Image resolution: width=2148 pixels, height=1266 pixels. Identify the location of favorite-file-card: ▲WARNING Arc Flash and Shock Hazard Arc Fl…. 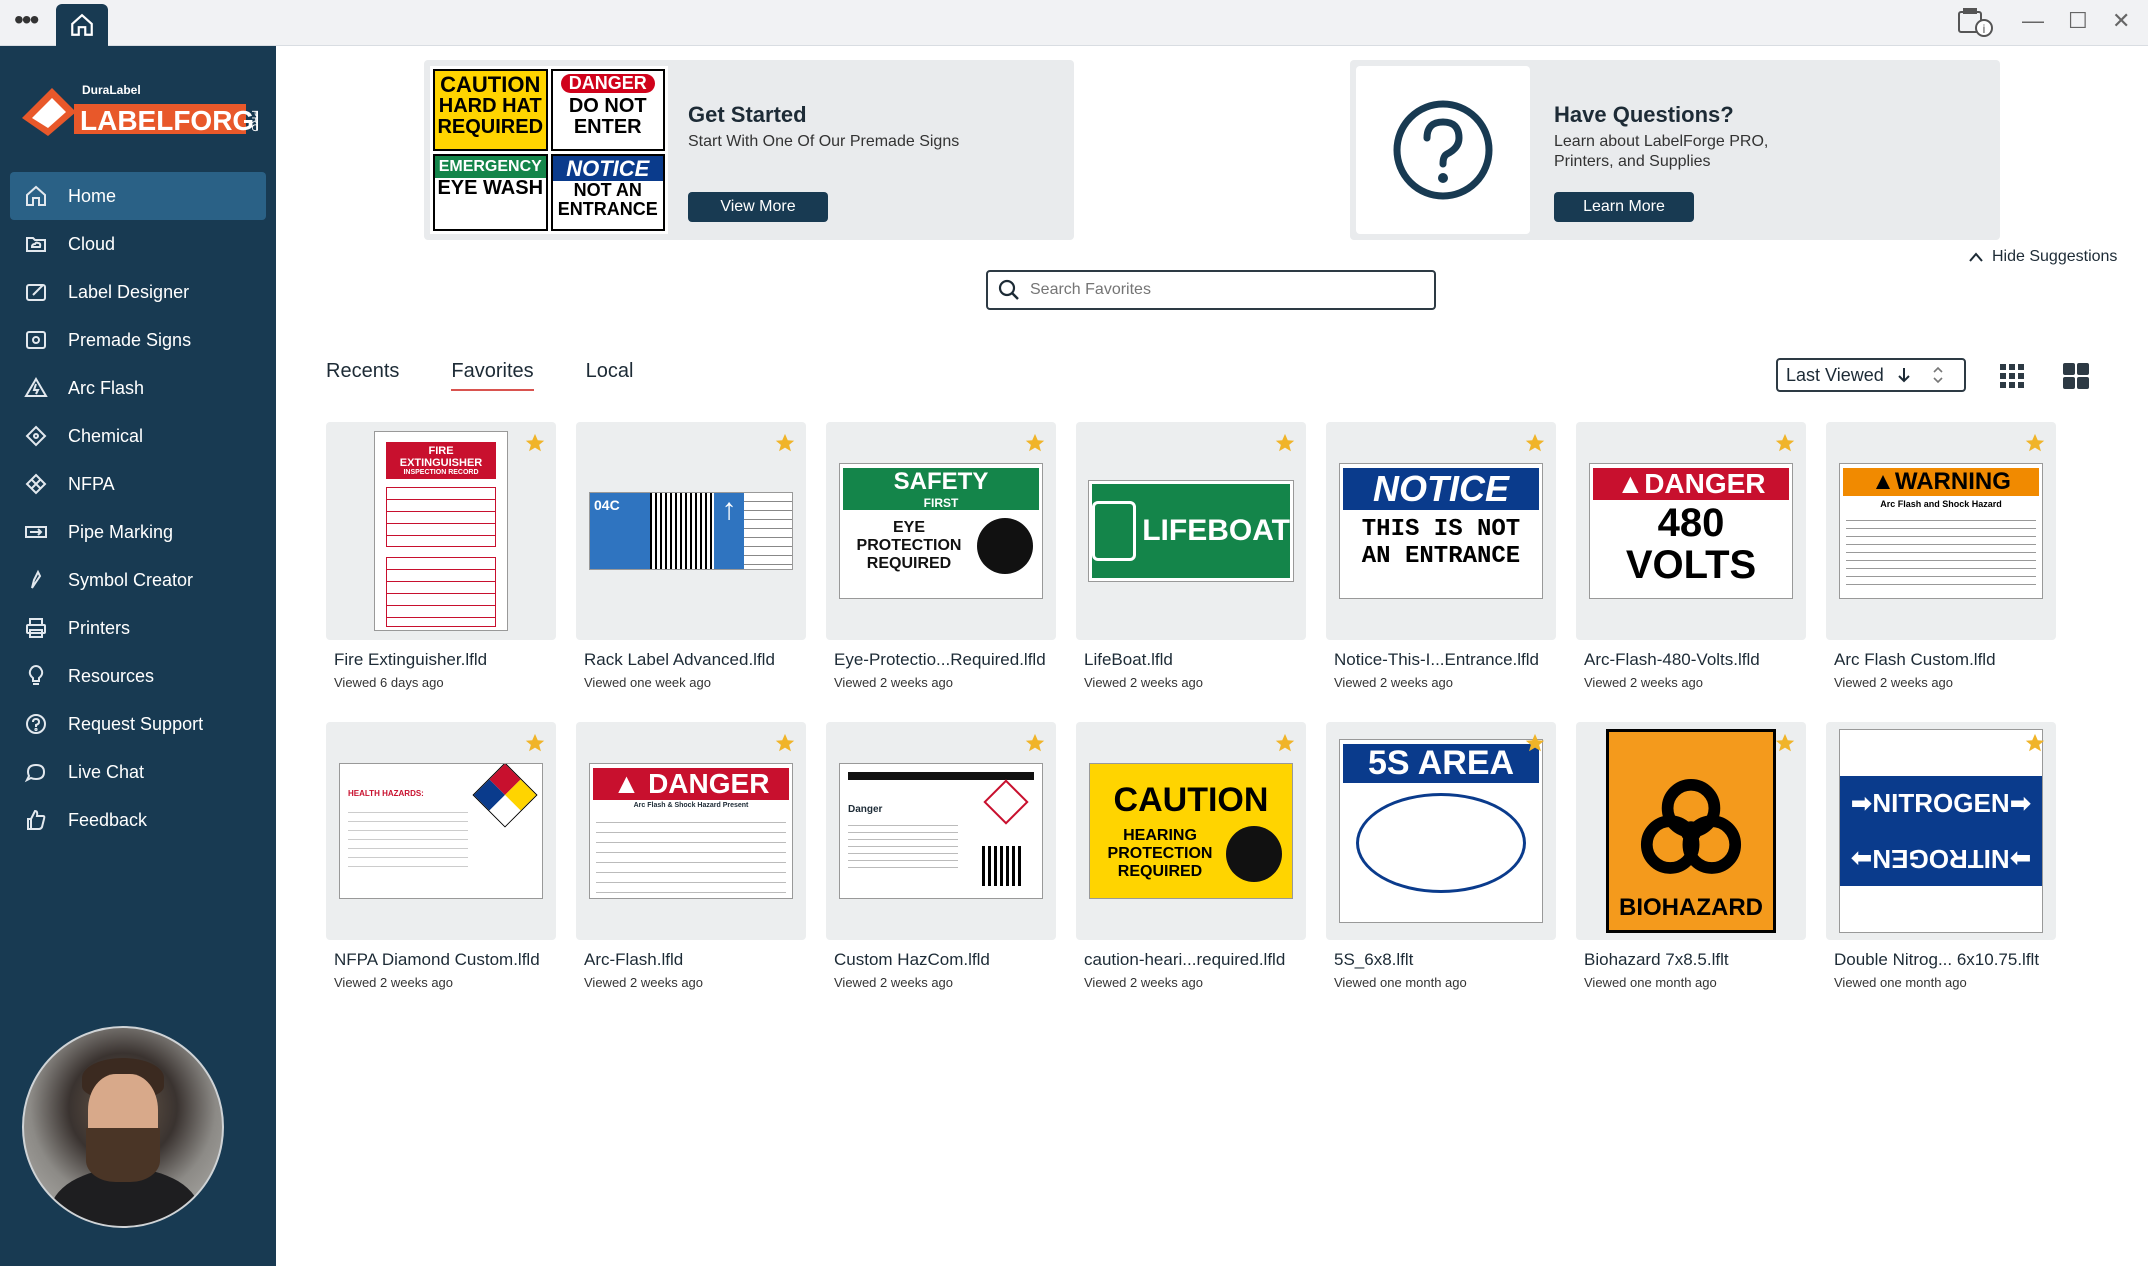
(1941, 557).